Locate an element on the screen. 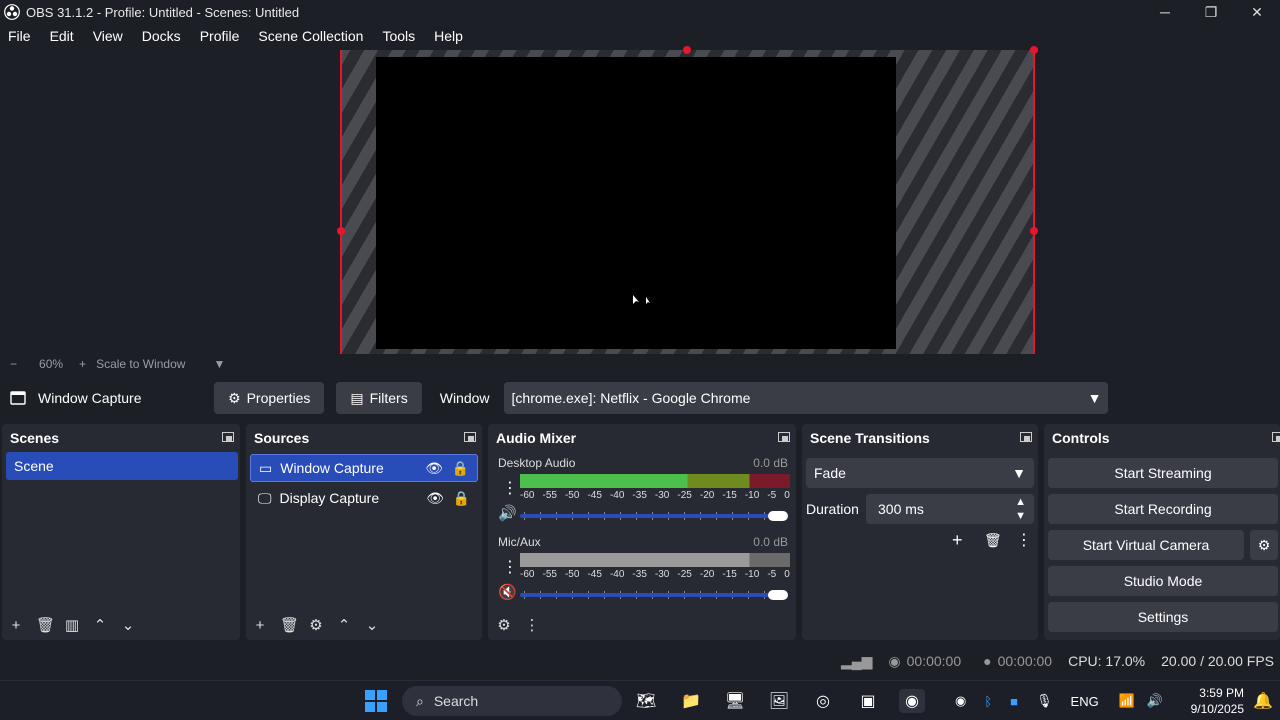 The image size is (1280, 720). properties-button: ⚙ Properties is located at coordinates (269, 398).